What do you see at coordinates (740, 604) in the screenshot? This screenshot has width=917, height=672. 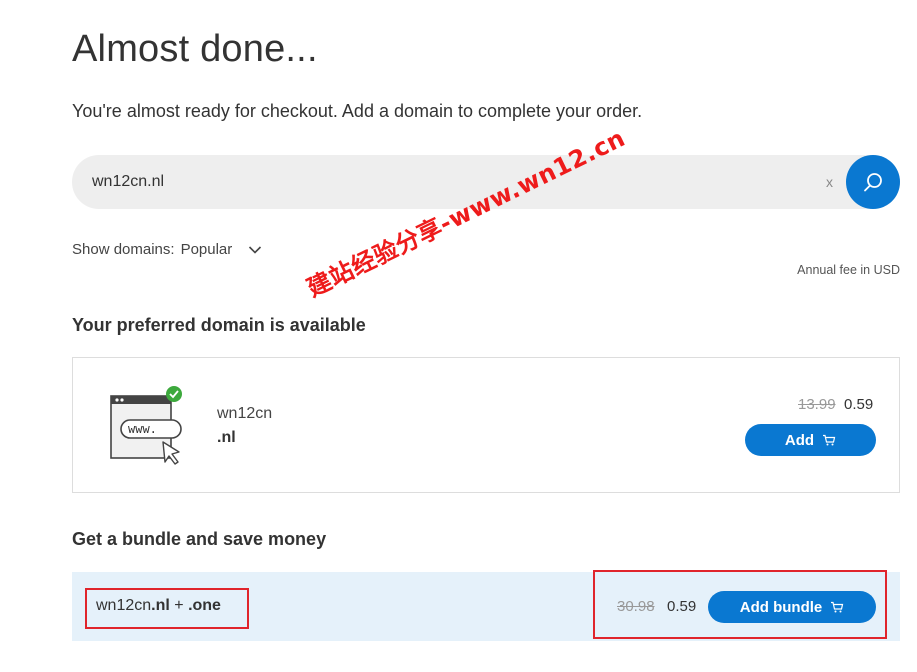 I see `annotation-box-bundle-price` at bounding box center [740, 604].